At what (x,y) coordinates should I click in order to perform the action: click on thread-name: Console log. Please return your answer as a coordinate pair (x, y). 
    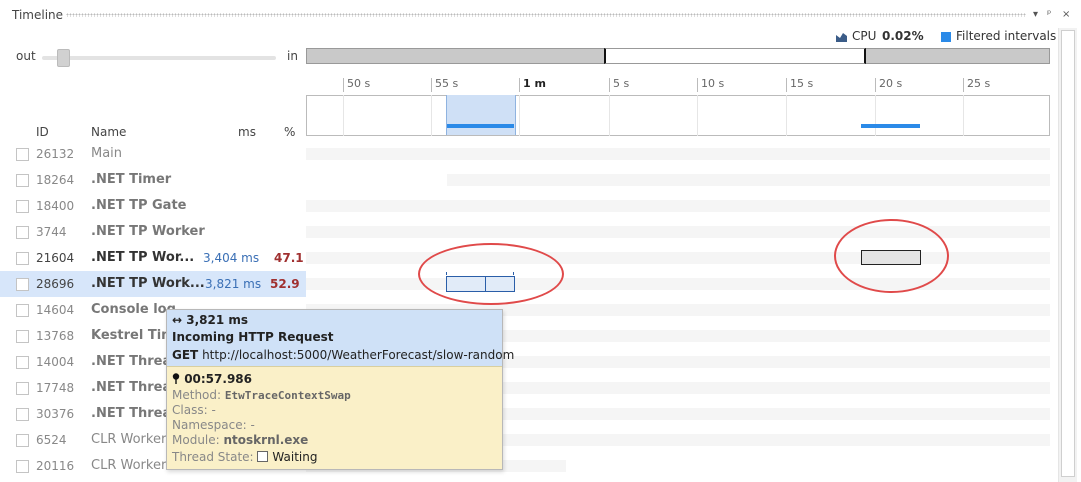
    Looking at the image, I should click on (133, 309).